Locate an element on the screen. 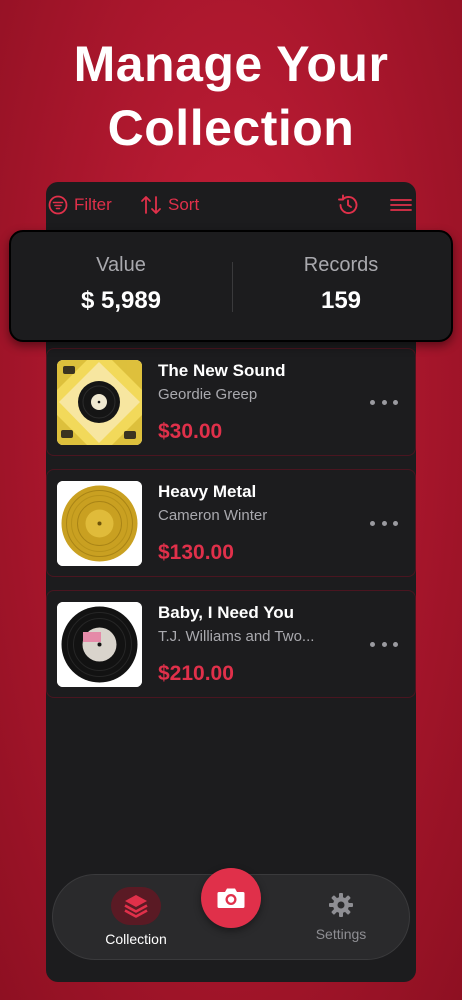  list-item: The New Sound Geordie Greep $30.00 is located at coordinates (231, 402).